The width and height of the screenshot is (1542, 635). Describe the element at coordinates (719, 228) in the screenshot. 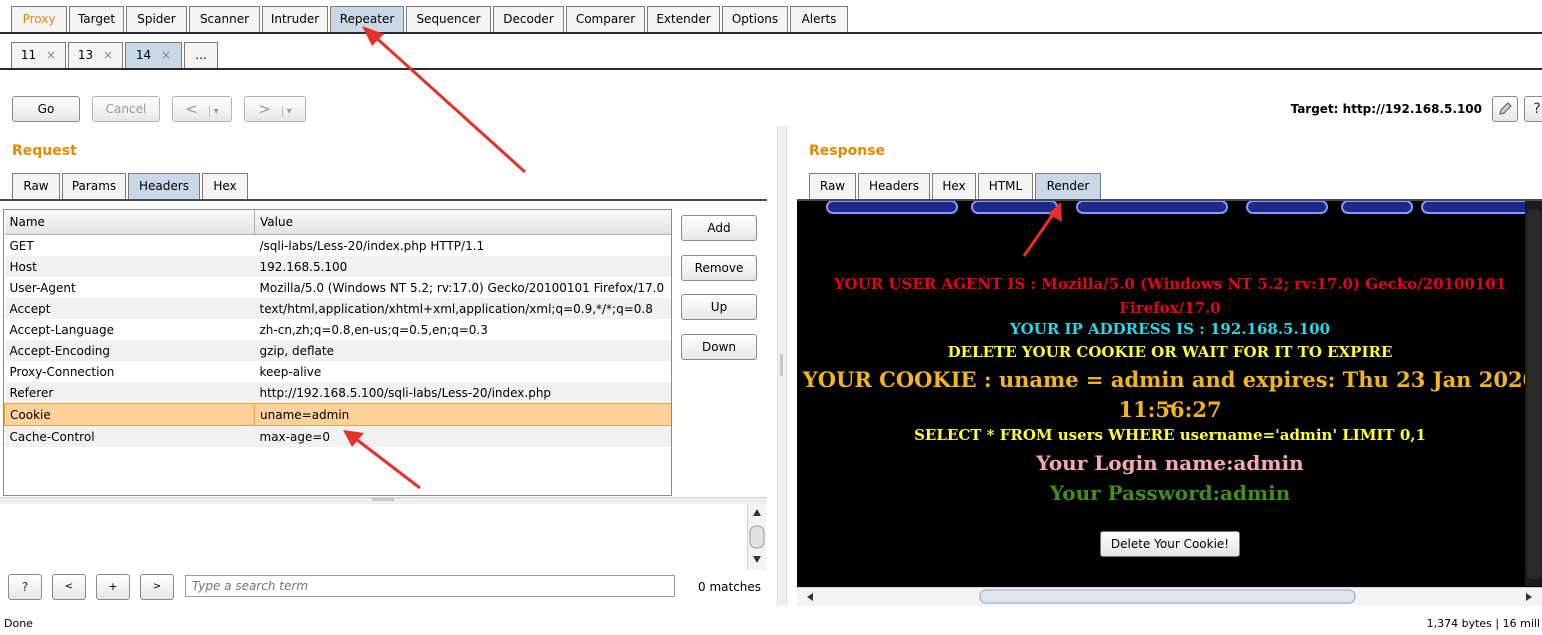

I see `add-button: Add` at that location.